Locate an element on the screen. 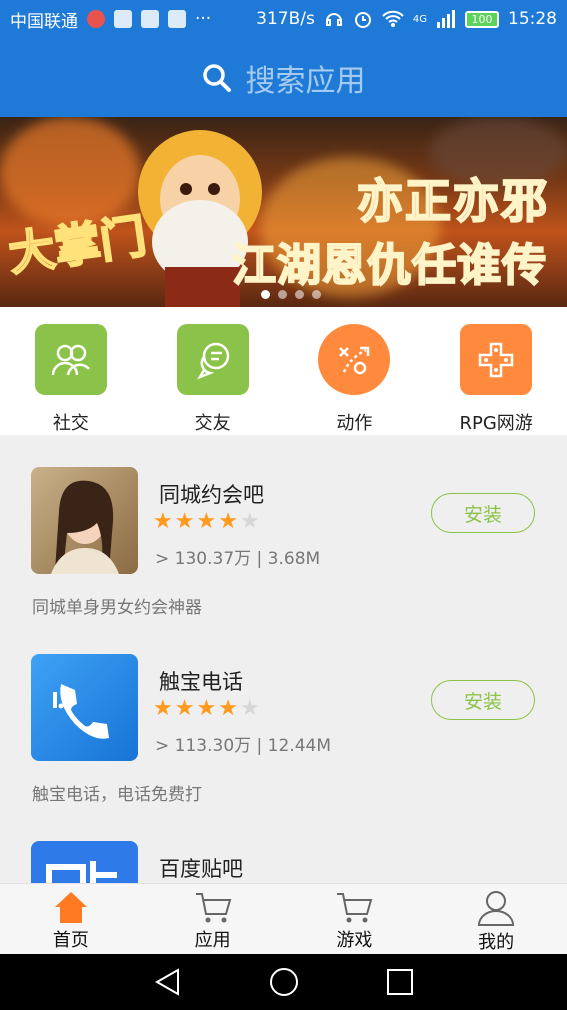 The image size is (567, 1010). bottom-nav: 首页 应用 游戏 我的 is located at coordinates (283, 918).